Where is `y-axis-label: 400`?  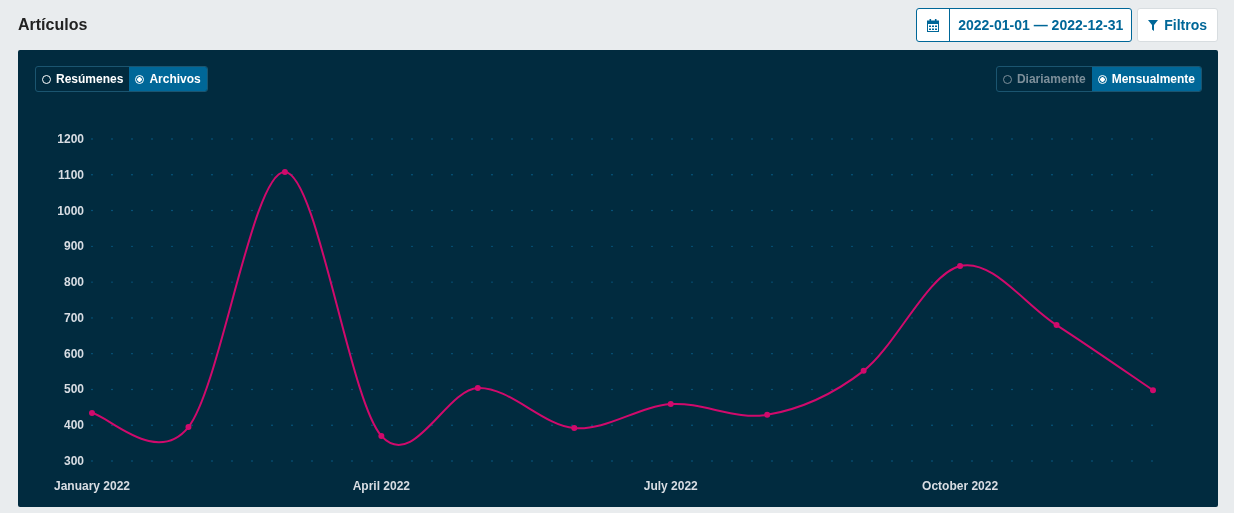
y-axis-label: 400 is located at coordinates (73, 425).